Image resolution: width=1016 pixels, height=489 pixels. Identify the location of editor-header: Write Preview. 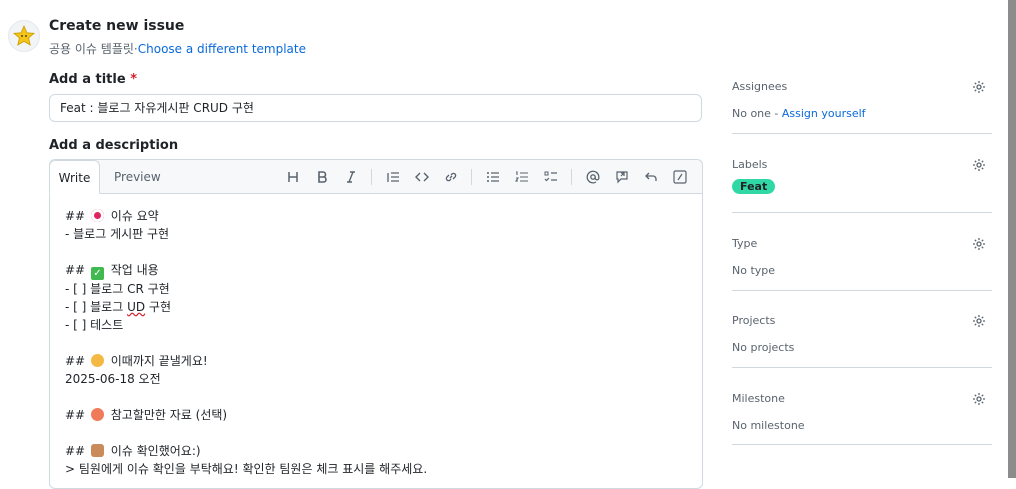
(375, 177).